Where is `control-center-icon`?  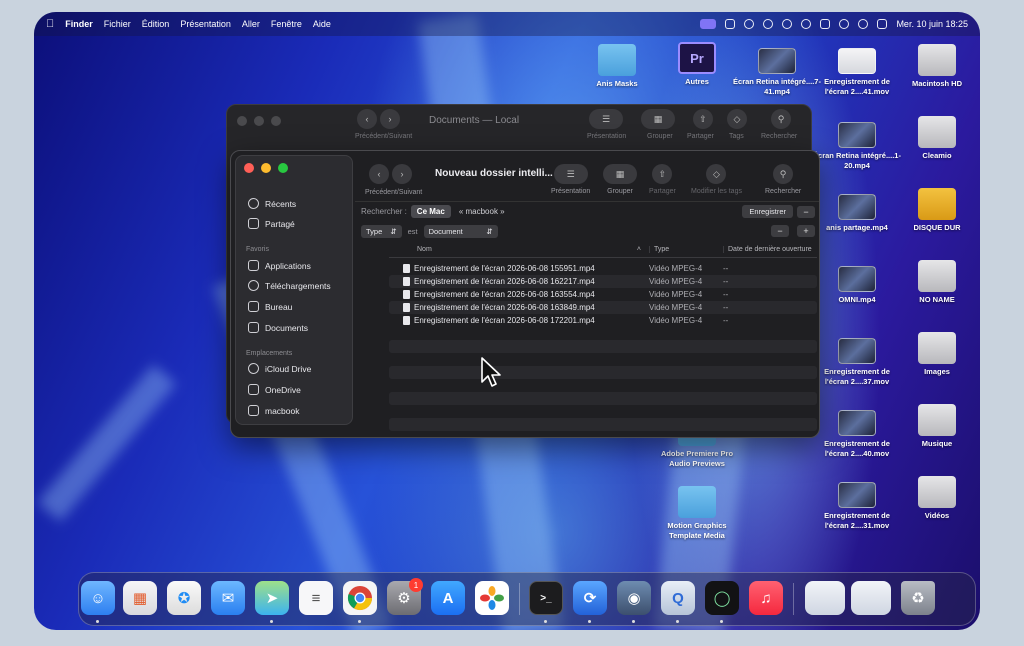 control-center-icon is located at coordinates (882, 24).